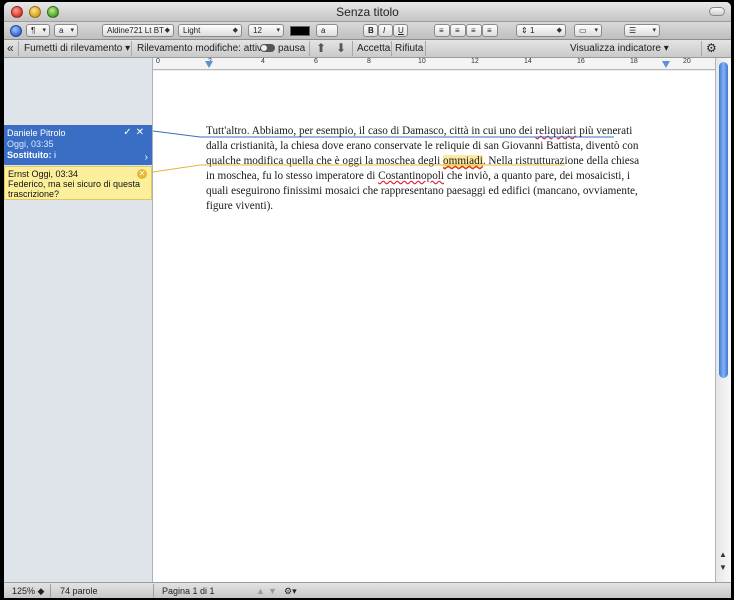 The image size is (734, 600). What do you see at coordinates (583, 30) in the screenshot?
I see `borders-icon: ▭` at bounding box center [583, 30].